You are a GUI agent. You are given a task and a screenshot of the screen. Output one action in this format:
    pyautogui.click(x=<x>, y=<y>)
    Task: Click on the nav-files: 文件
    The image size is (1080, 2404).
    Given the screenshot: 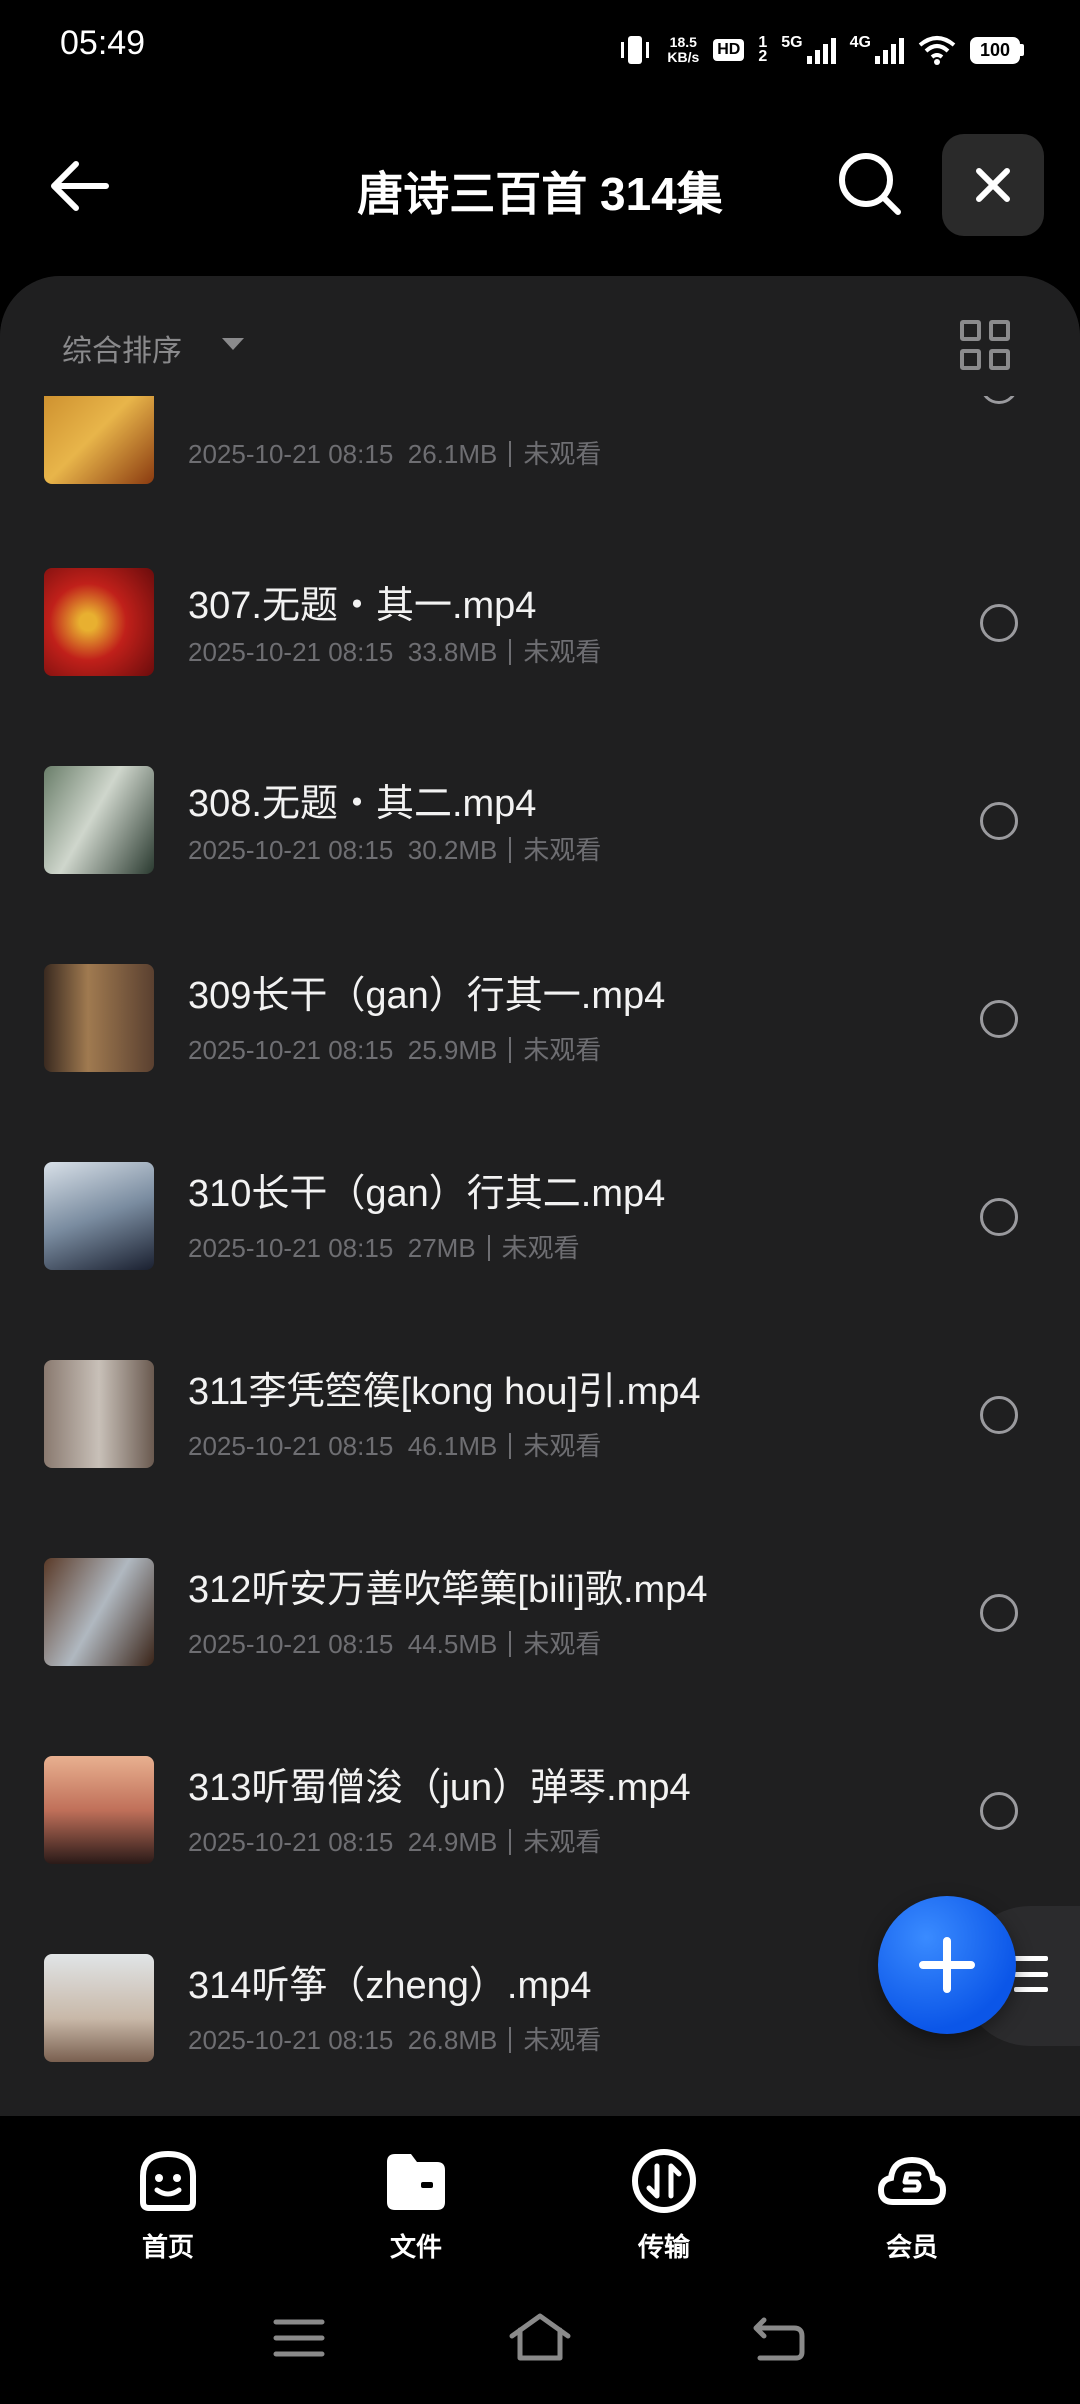 What is the action you would take?
    pyautogui.click(x=416, y=2206)
    